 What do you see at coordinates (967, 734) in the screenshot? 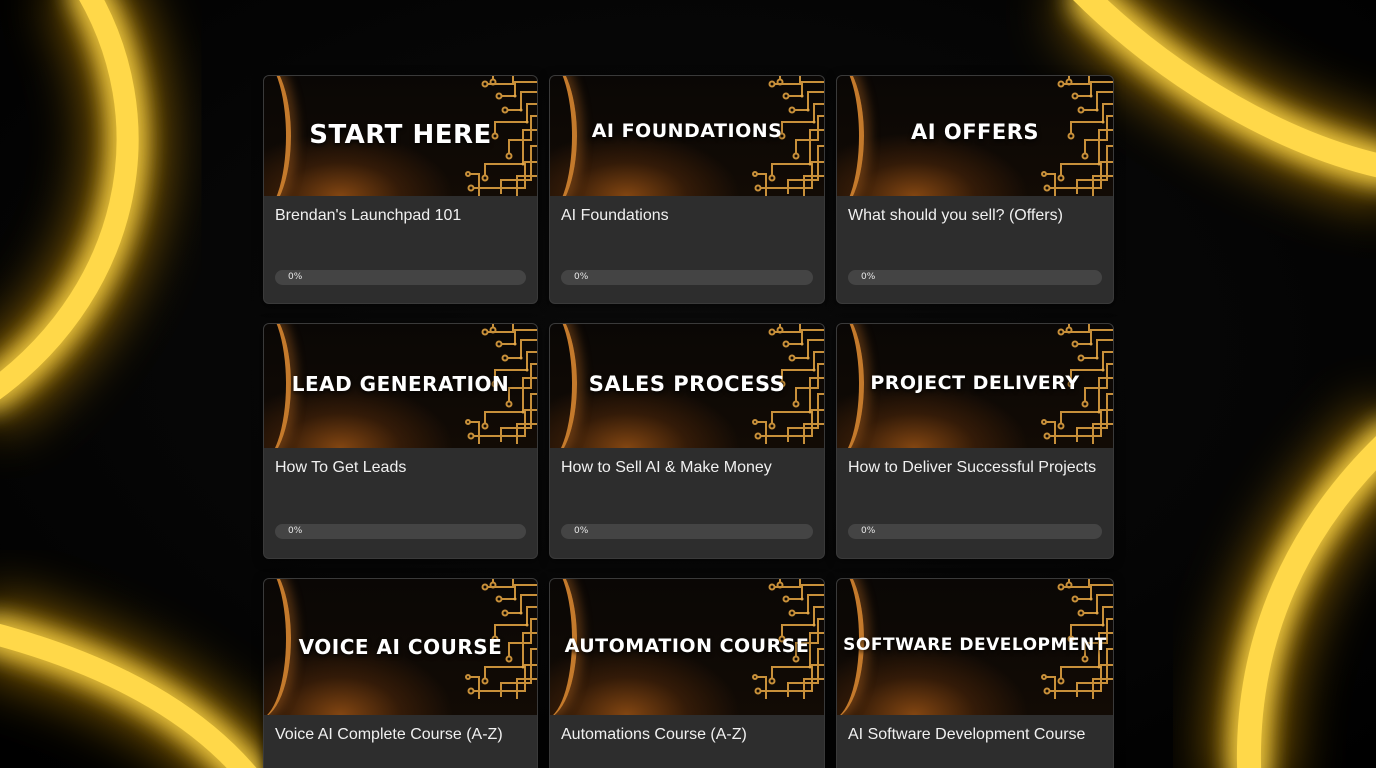
I see `course-title: AI Software Development Course` at bounding box center [967, 734].